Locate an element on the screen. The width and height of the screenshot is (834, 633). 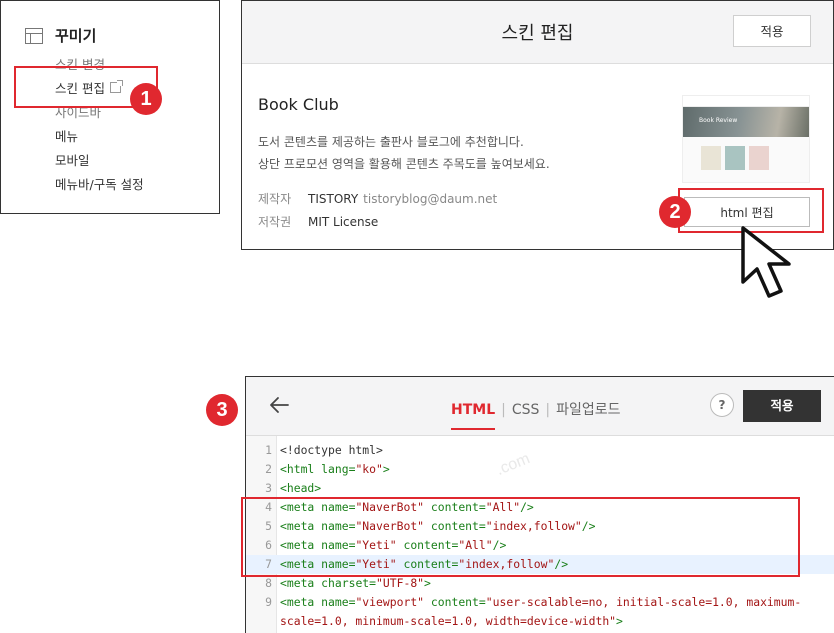
code-token: content= is located at coordinates (455, 602).